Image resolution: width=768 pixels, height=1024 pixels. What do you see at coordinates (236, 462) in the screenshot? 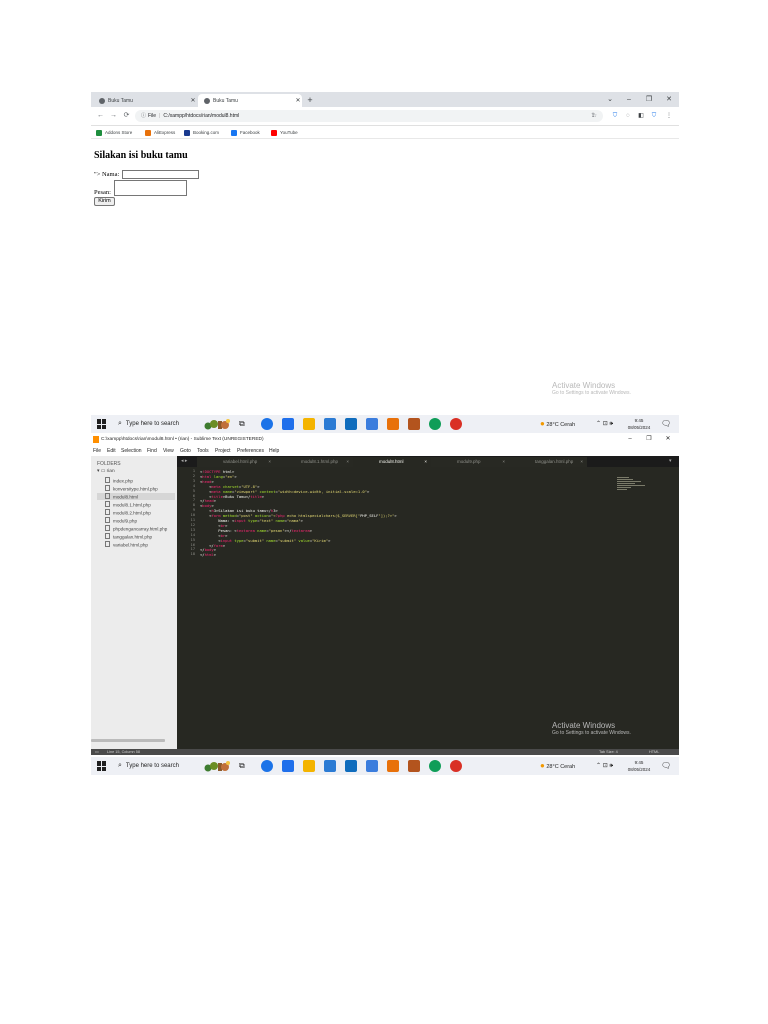
I see `editor-tab: variabel.html.php ×` at bounding box center [236, 462].